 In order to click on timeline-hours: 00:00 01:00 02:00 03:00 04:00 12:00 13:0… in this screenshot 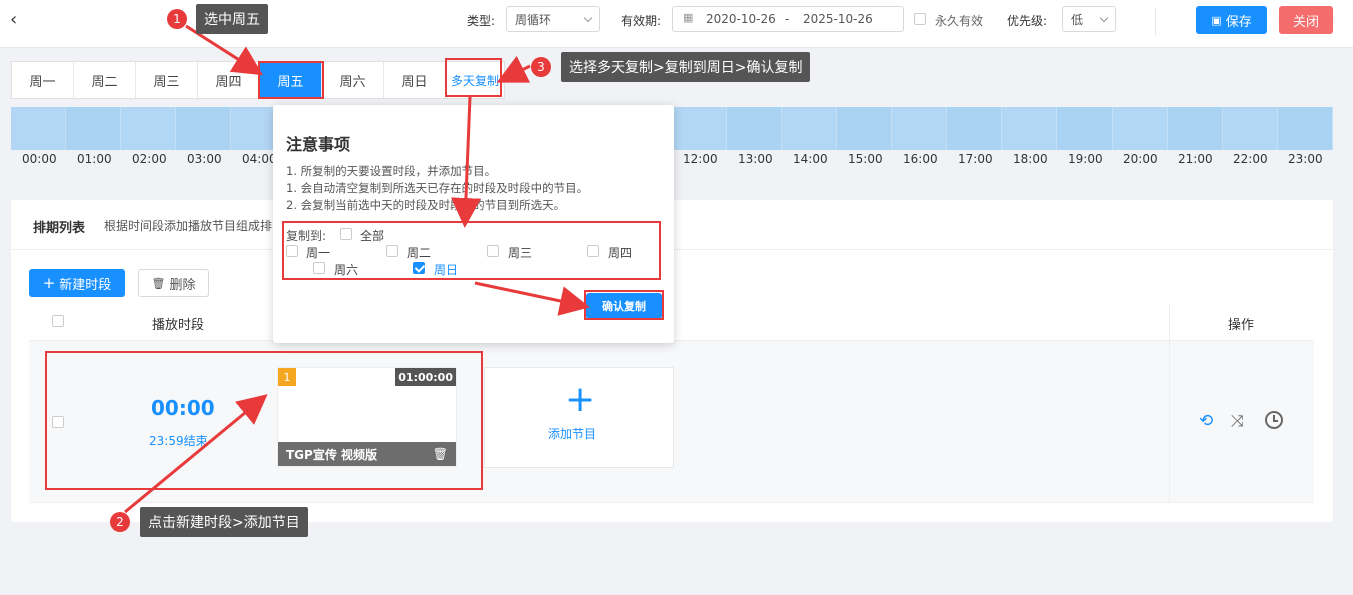, I will do `click(676, 160)`.